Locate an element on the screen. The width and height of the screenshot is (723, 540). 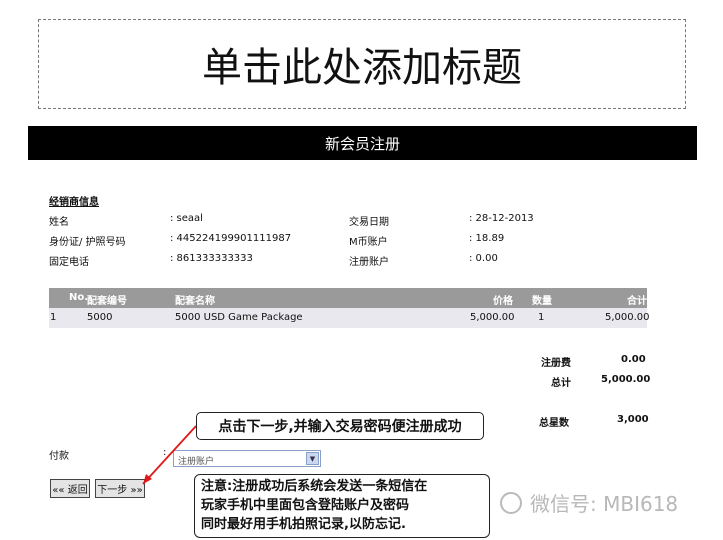
next-step-callout: 点击下一步,并输入交易密码便注册成功 is located at coordinates (340, 426).